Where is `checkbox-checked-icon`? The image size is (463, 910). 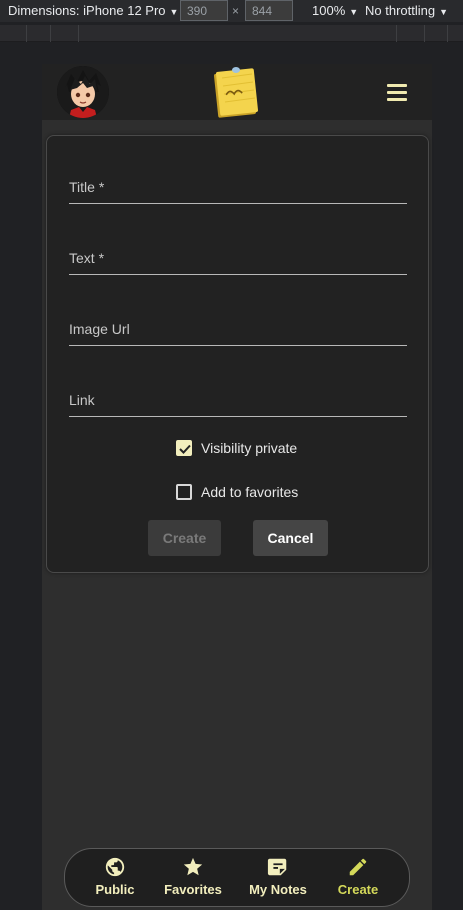 checkbox-checked-icon is located at coordinates (184, 448).